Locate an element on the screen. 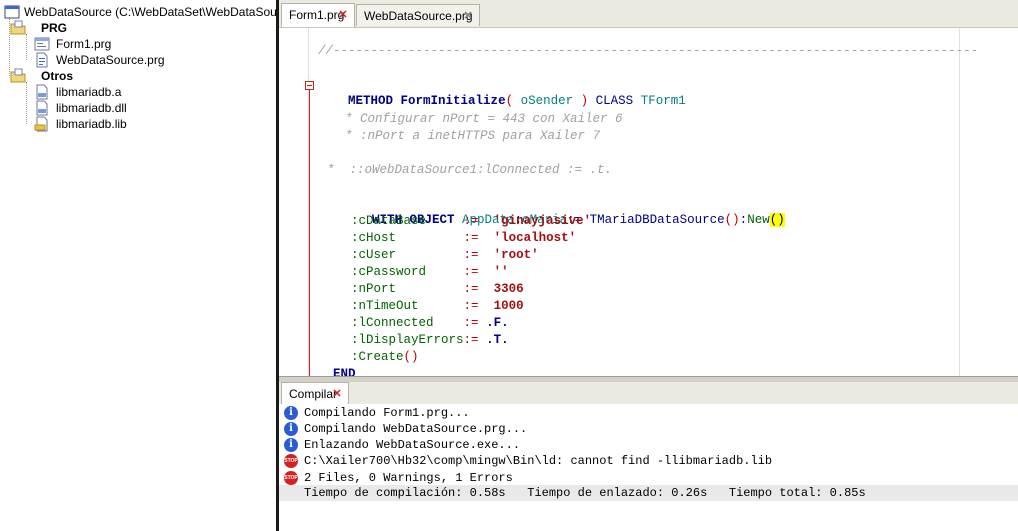 The width and height of the screenshot is (1018, 531). tab-label: WebDataSource.prg is located at coordinates (418, 16).